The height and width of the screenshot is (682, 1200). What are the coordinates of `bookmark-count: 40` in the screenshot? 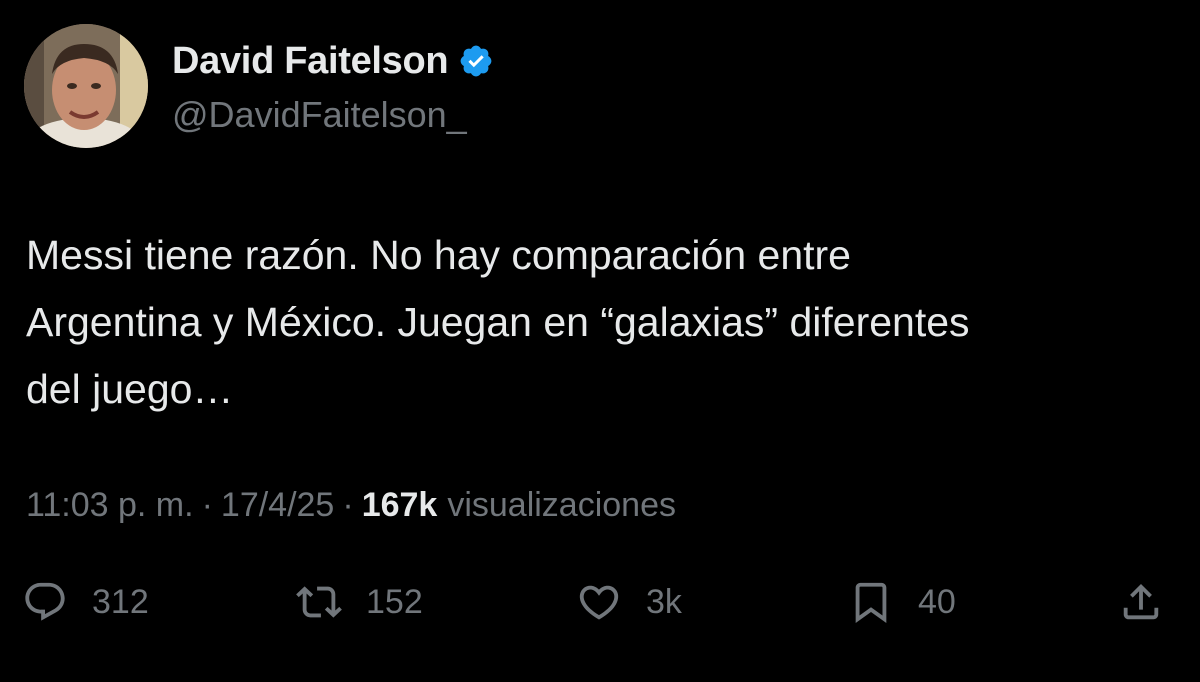 It's located at (937, 601).